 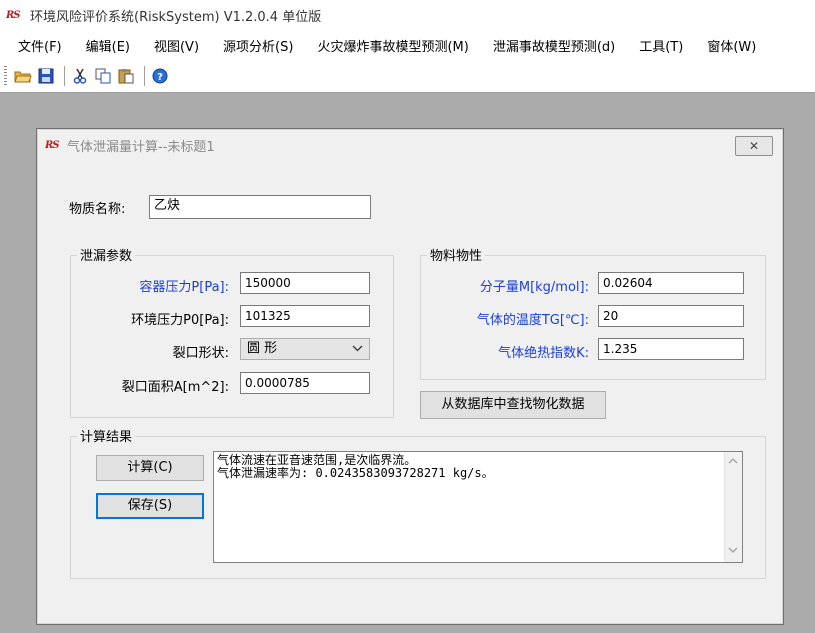 I want to click on open-folder-icon, so click(x=23, y=76).